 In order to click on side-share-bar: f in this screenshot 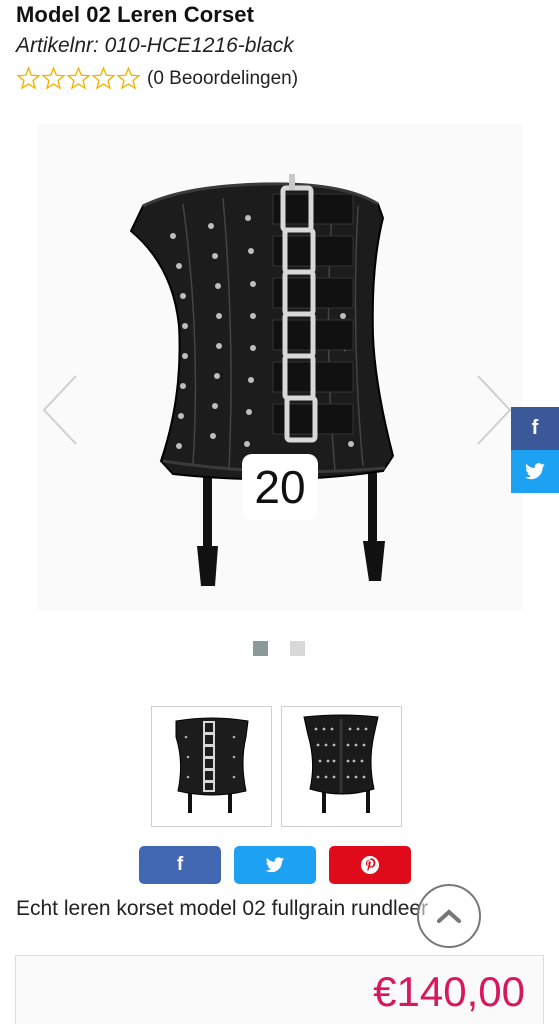, I will do `click(535, 450)`.